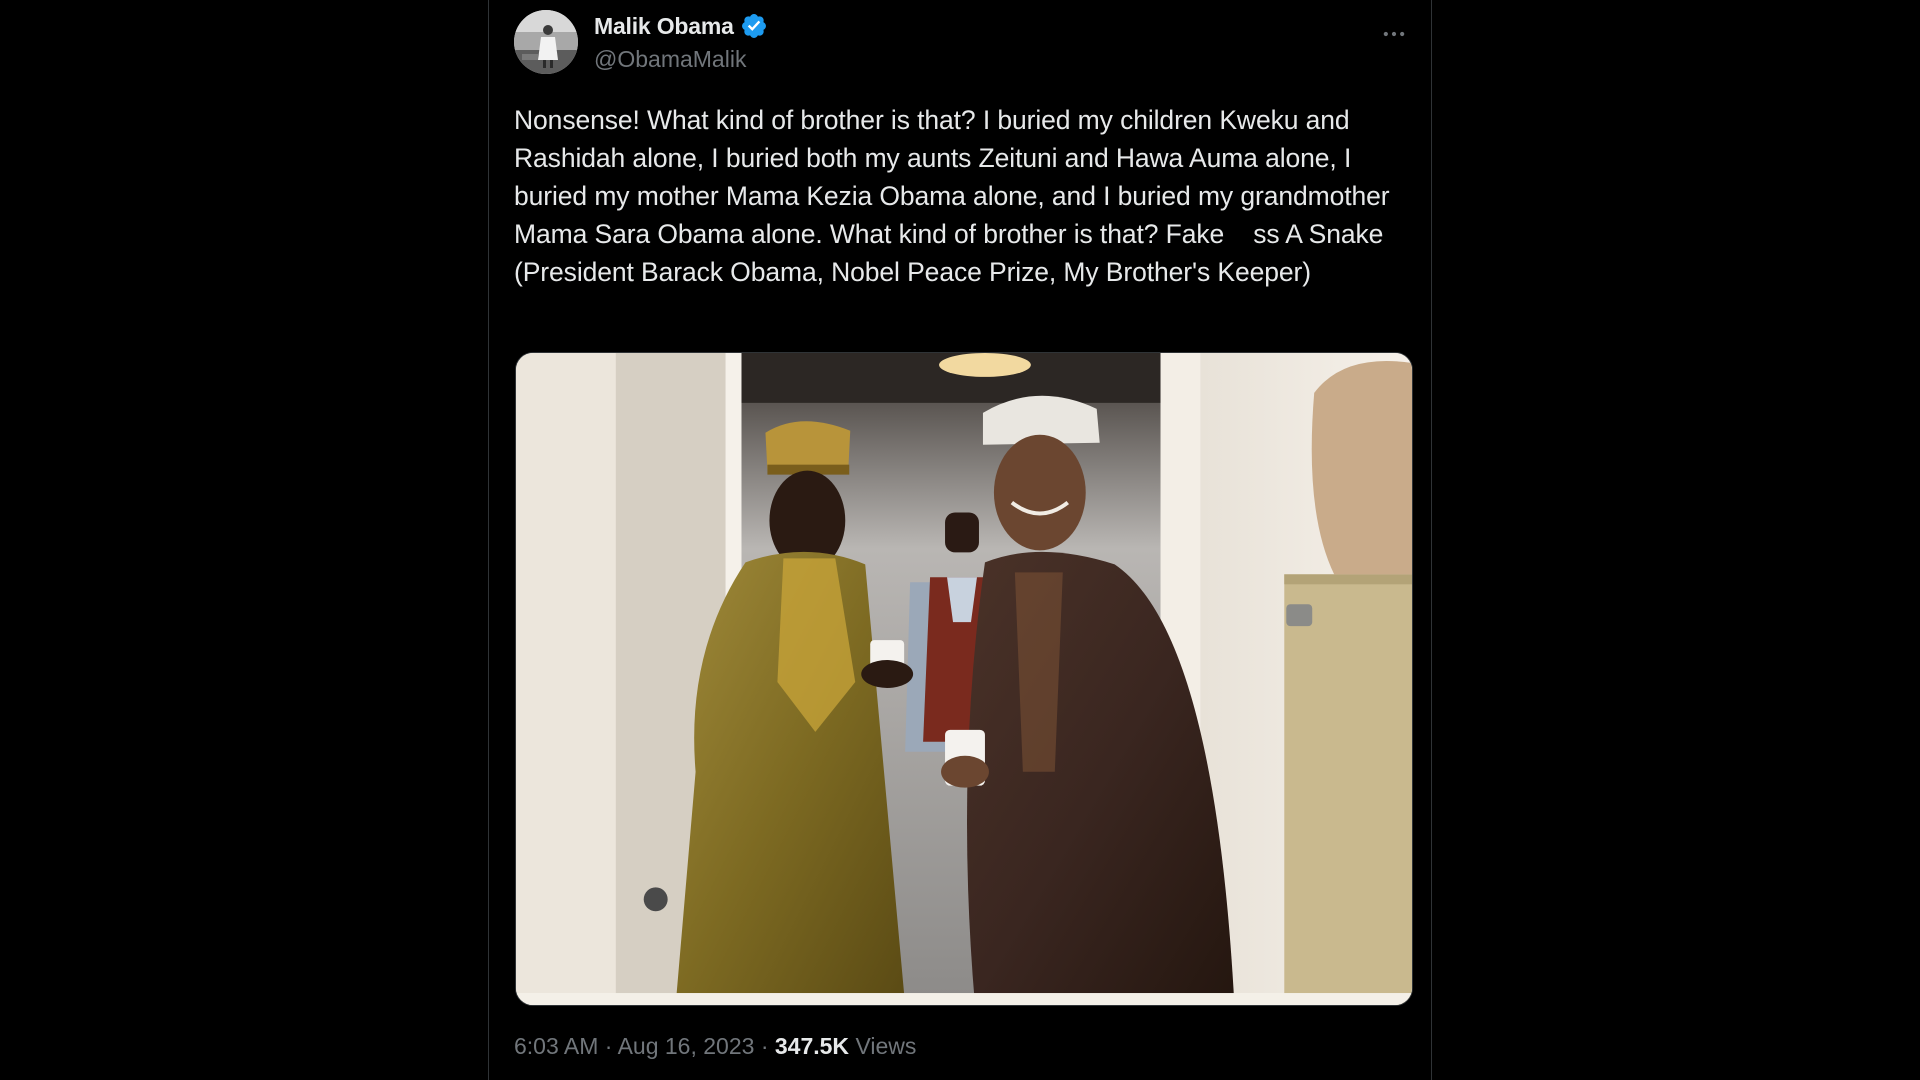  I want to click on author-handle: @ObamaMalik, so click(670, 59).